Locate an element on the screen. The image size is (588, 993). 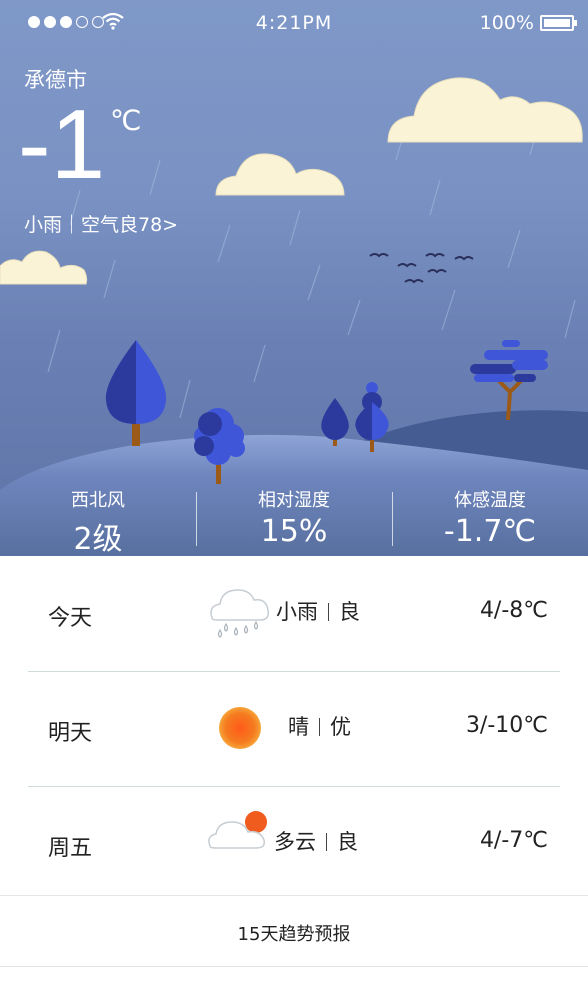
forecast-condition: 多云良 is located at coordinates (316, 841).